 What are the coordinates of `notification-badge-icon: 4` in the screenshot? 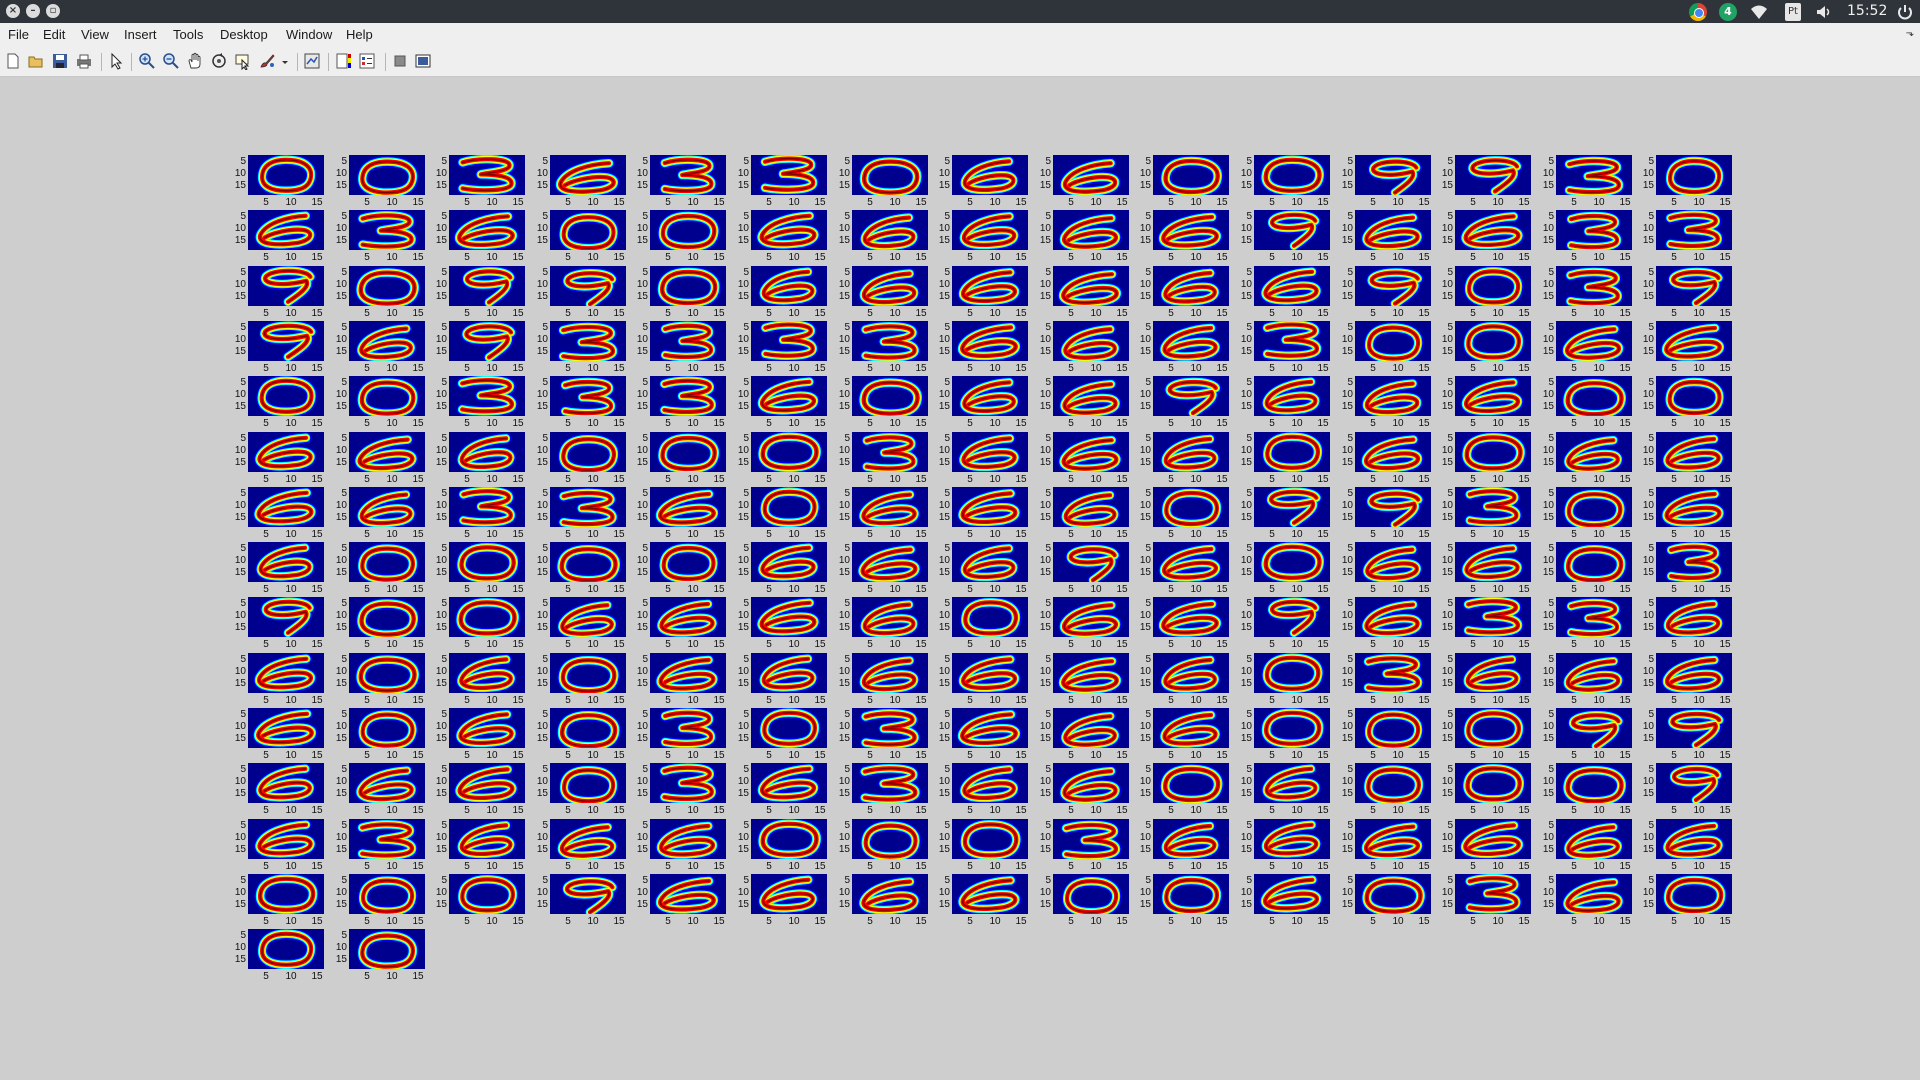 It's located at (1728, 12).